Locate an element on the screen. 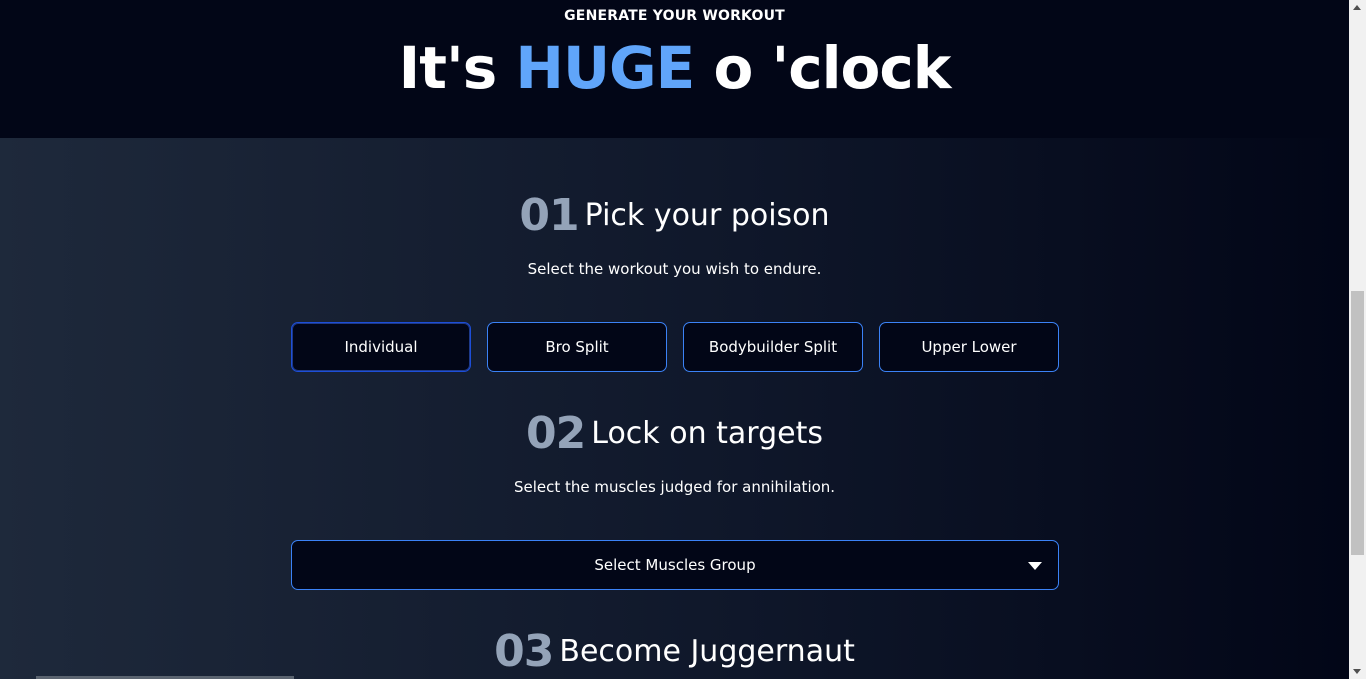 The height and width of the screenshot is (679, 1366). scroll-up-arrow-icon is located at coordinates (1357, 7).